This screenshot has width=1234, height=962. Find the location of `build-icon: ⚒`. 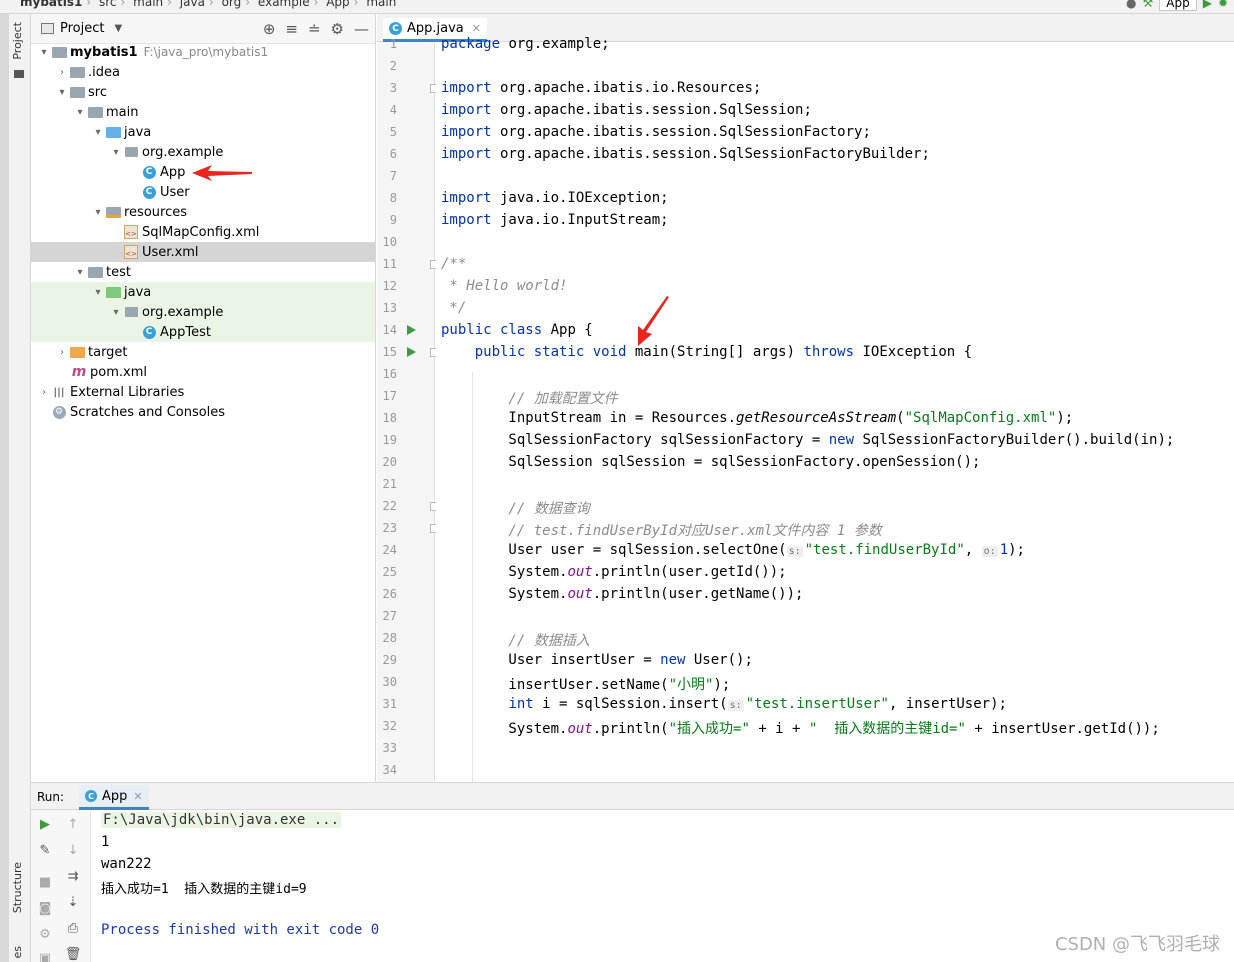

build-icon: ⚒ is located at coordinates (1147, 5).